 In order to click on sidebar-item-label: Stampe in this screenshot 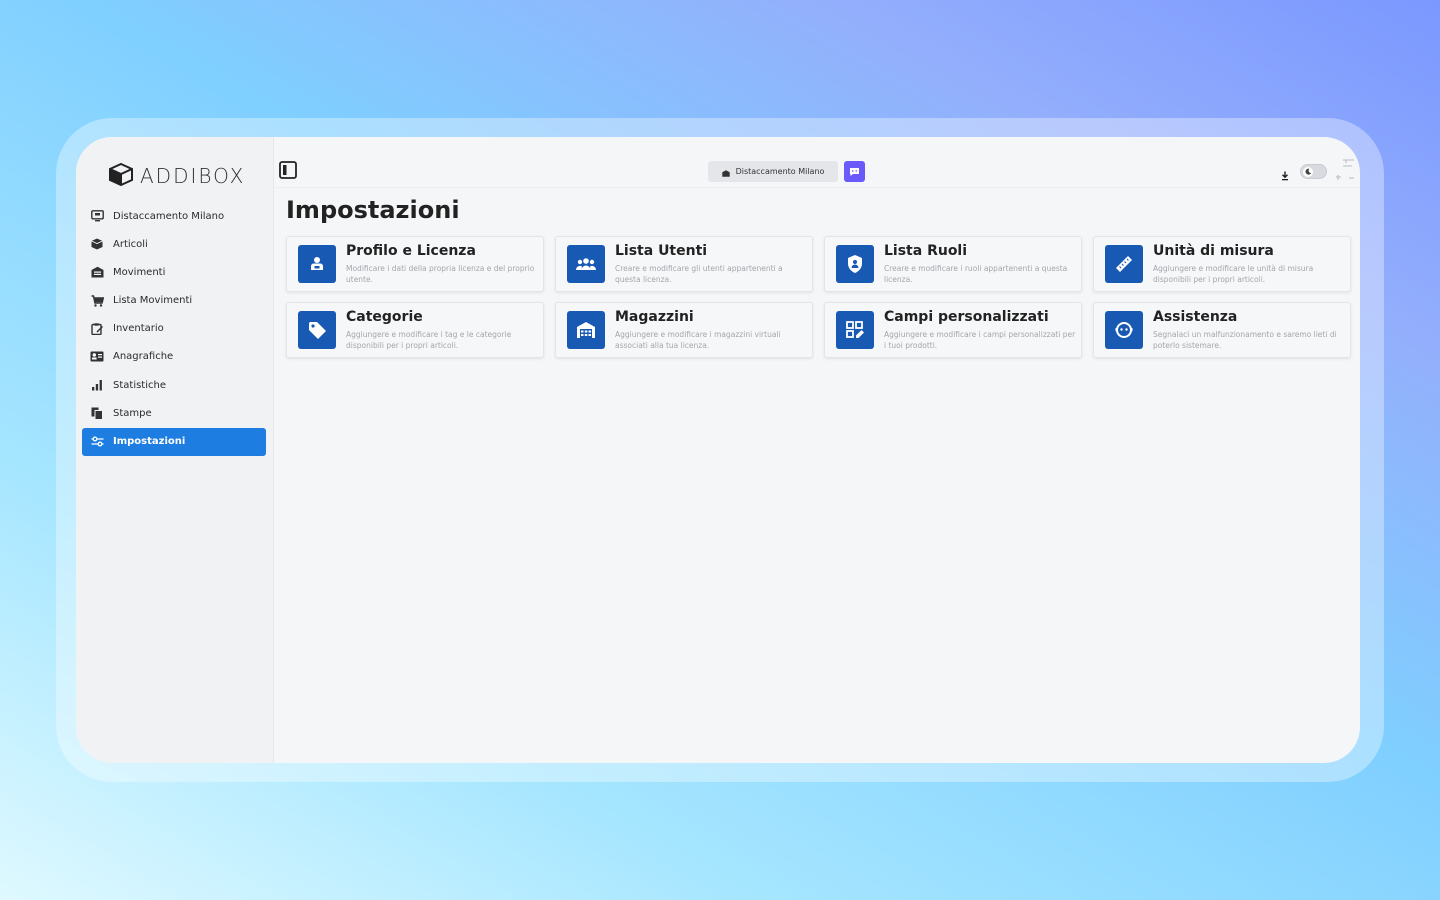, I will do `click(132, 413)`.